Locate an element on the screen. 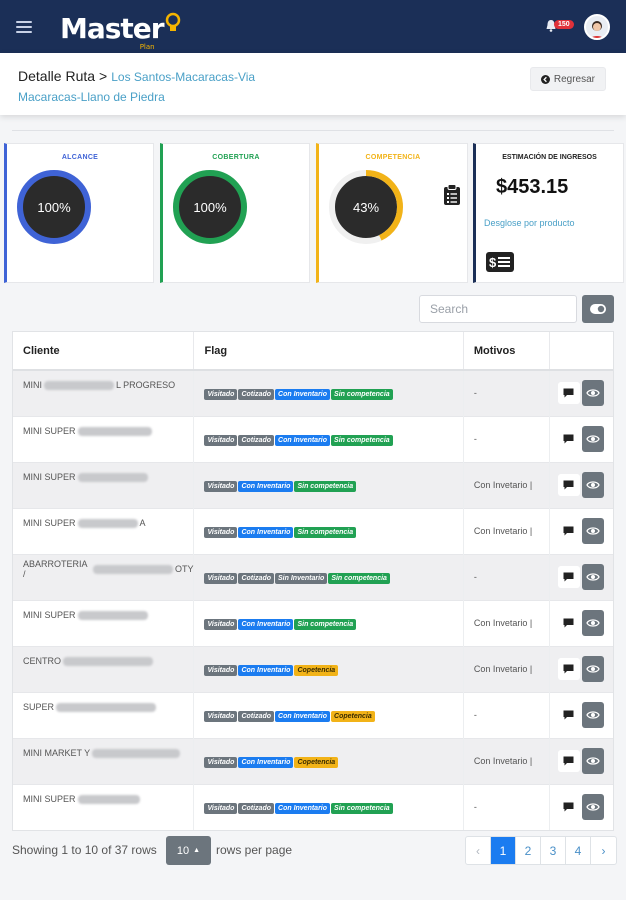 This screenshot has height=900, width=626. notification-badge: 150 is located at coordinates (564, 24).